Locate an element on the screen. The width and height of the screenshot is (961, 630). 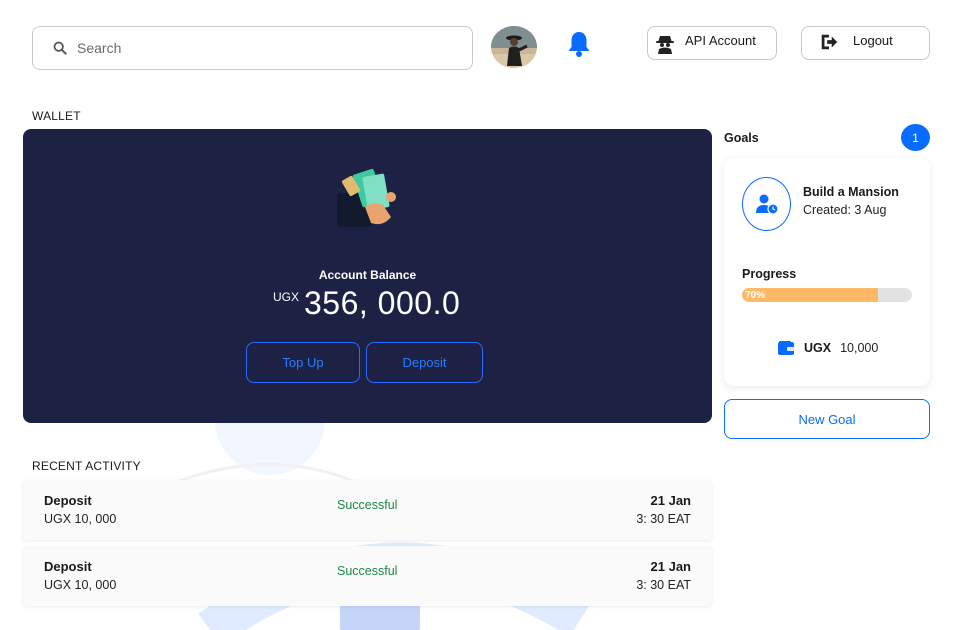
logout-label: Logout is located at coordinates (873, 40).